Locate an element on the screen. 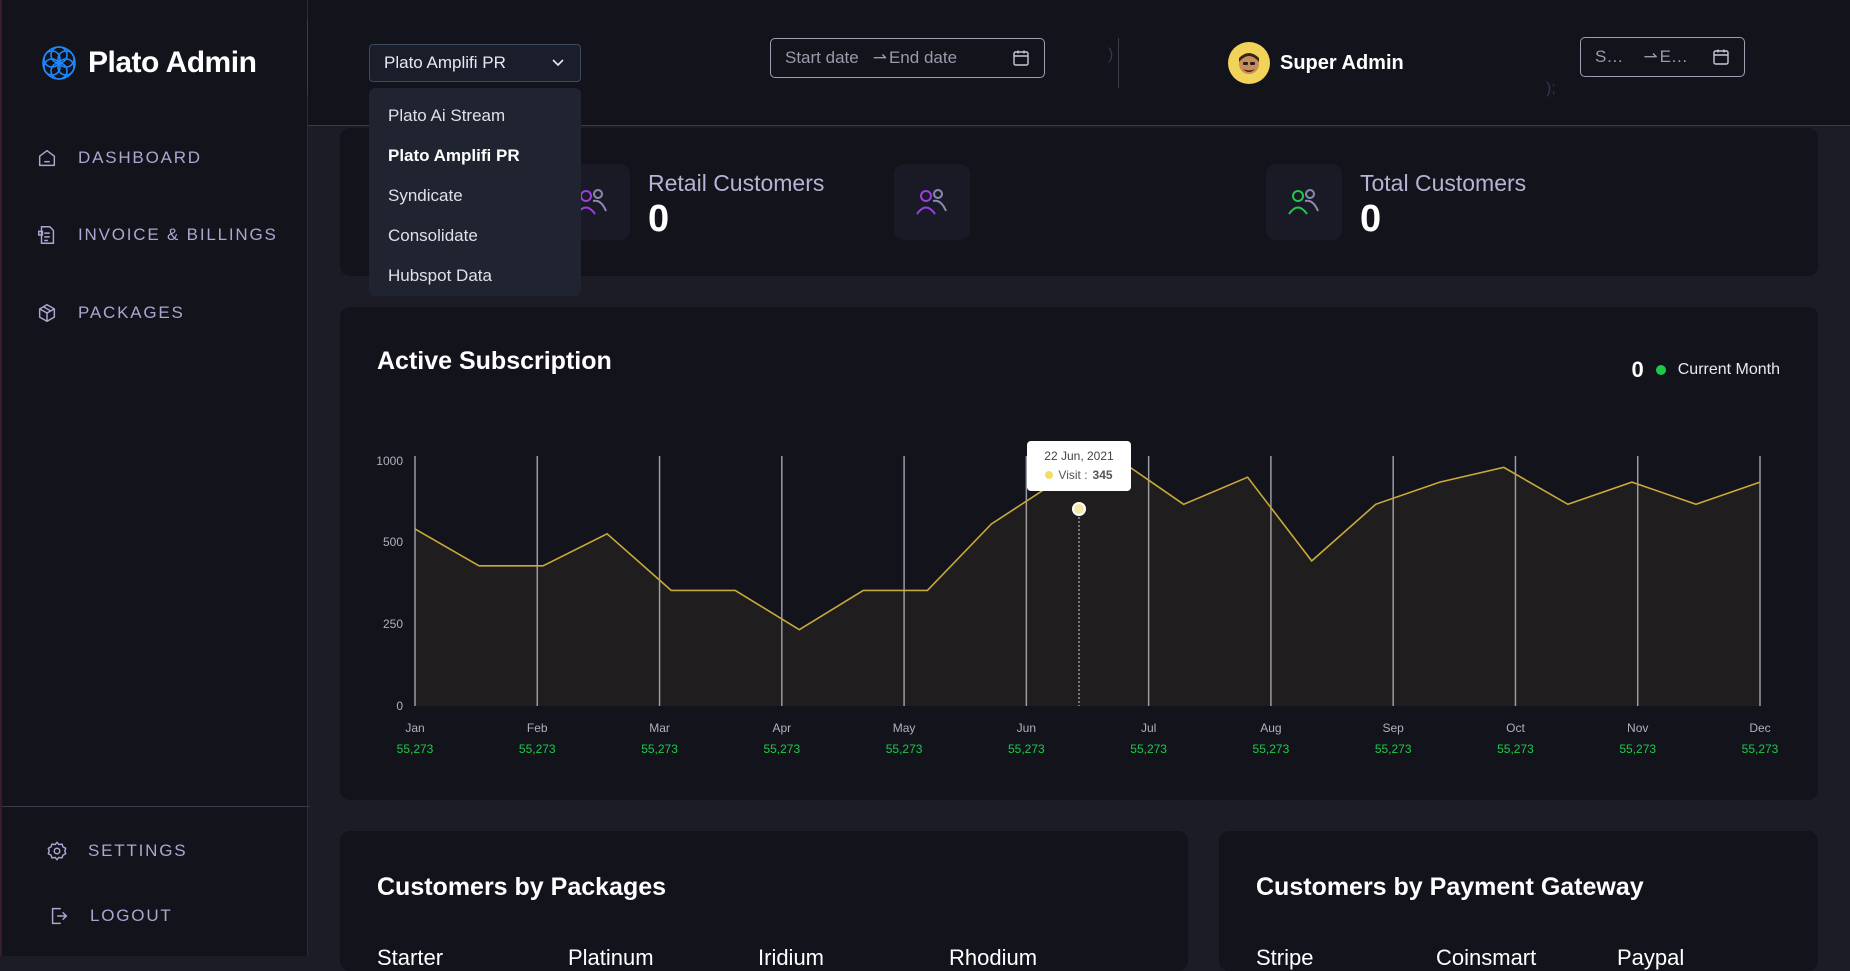 This screenshot has width=1850, height=971. legend-count: 0 is located at coordinates (1637, 369).